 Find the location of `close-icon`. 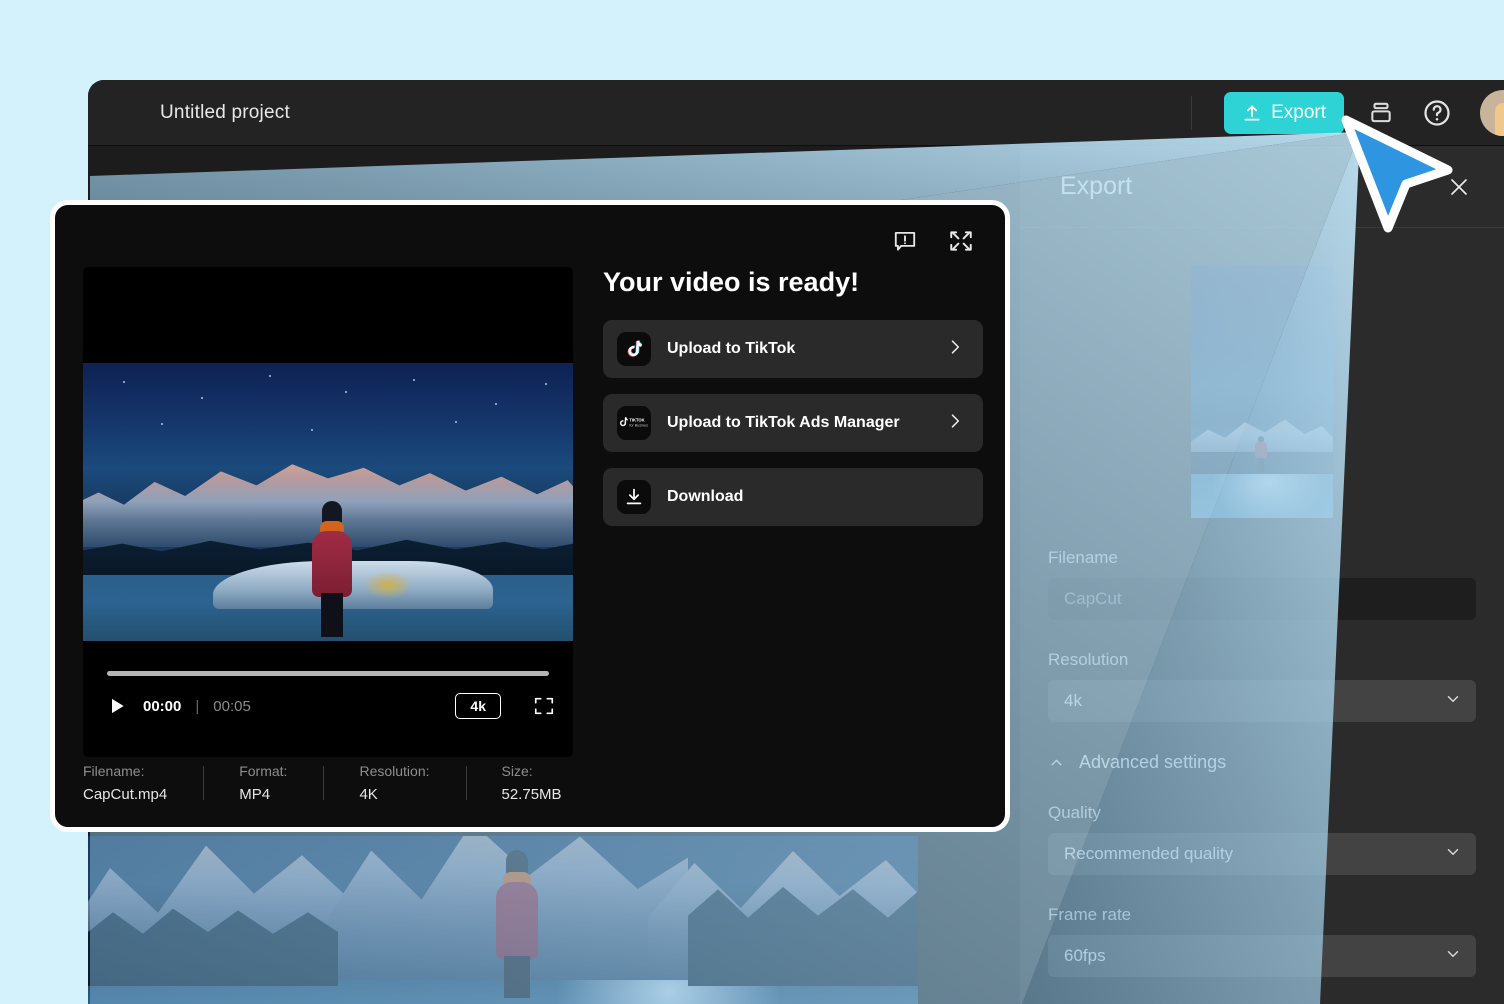

close-icon is located at coordinates (1459, 187).